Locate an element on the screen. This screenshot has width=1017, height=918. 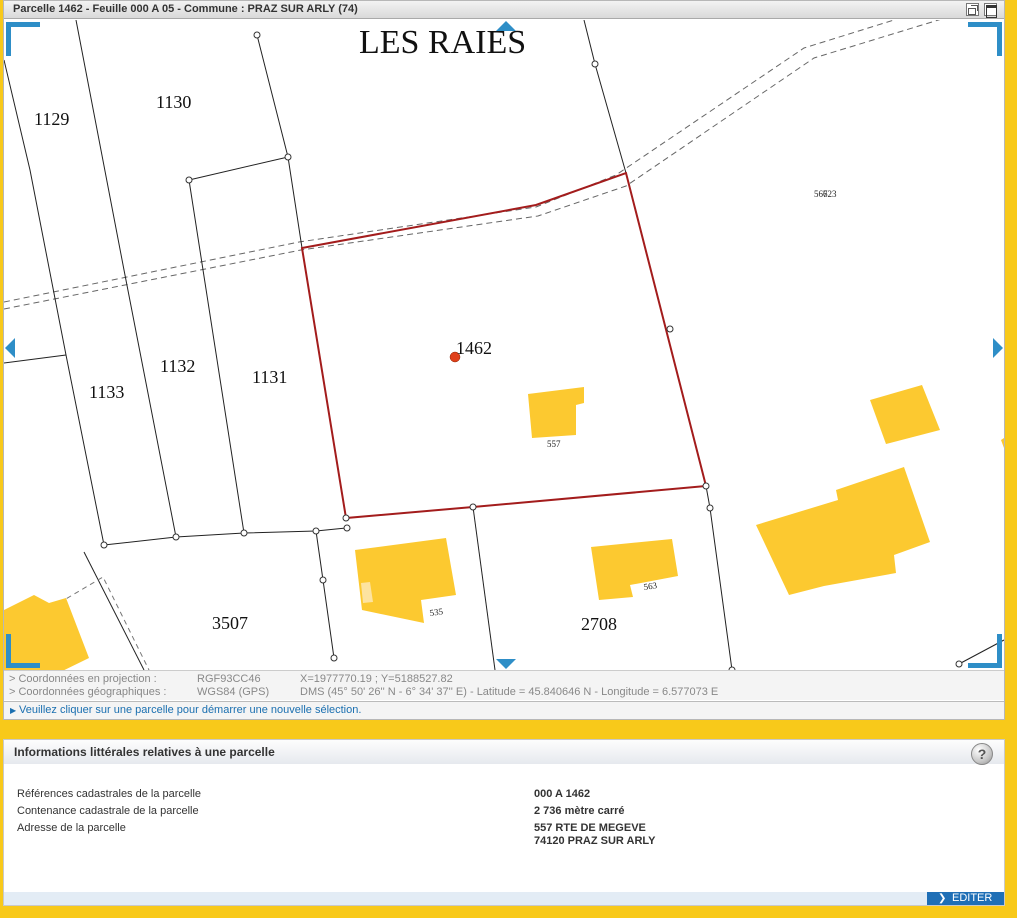
parcel-label-1129: 1129 is located at coordinates (51, 119).